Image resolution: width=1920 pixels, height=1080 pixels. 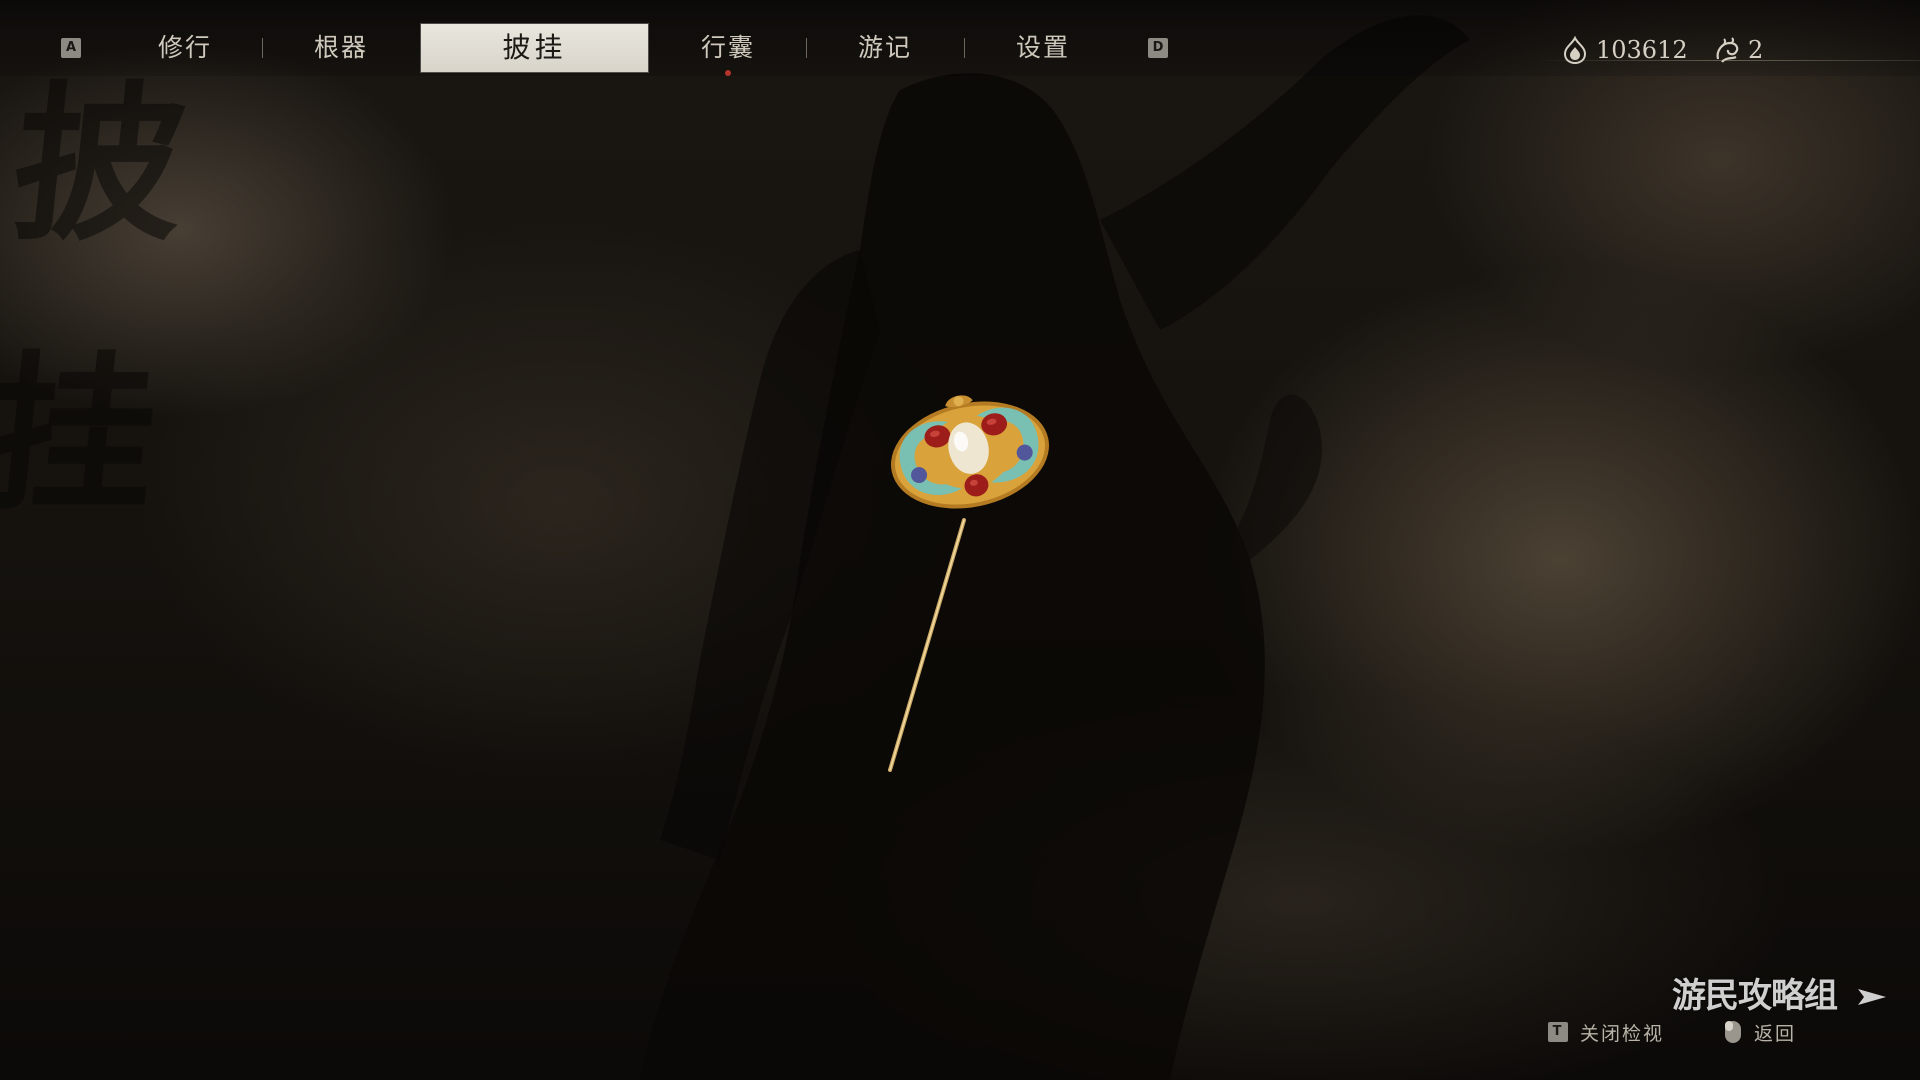 What do you see at coordinates (83, 435) in the screenshot?
I see `calligraphy-char-2: 挂` at bounding box center [83, 435].